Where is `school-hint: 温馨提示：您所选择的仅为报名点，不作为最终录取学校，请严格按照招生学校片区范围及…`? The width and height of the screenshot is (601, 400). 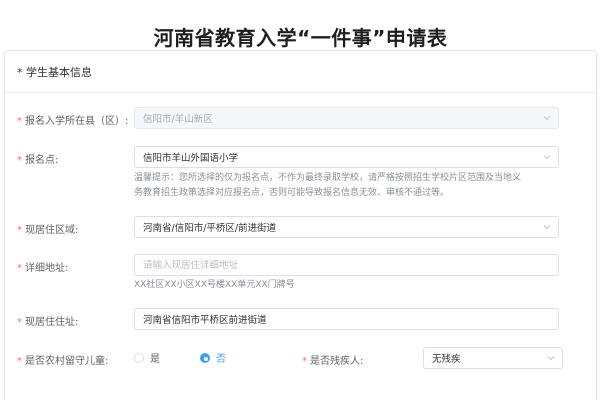
school-hint: 温馨提示：您所选择的仅为报名点，不作为最终录取学校，请严格按照招生学校片区范围及… is located at coordinates (328, 185).